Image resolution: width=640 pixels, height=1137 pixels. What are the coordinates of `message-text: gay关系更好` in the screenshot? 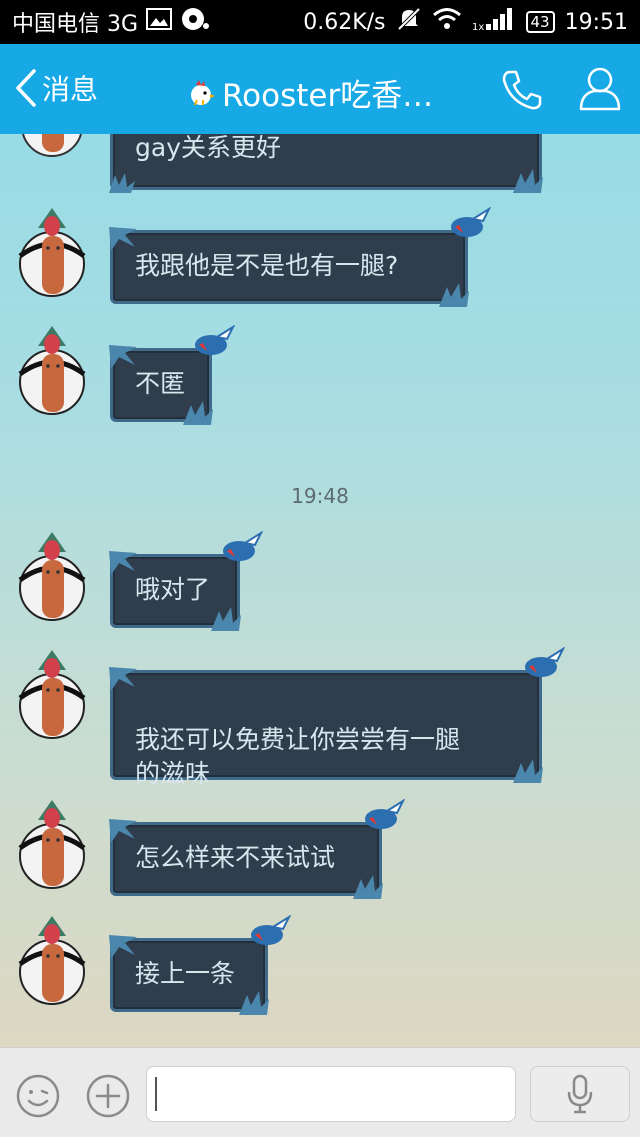 It's located at (208, 148).